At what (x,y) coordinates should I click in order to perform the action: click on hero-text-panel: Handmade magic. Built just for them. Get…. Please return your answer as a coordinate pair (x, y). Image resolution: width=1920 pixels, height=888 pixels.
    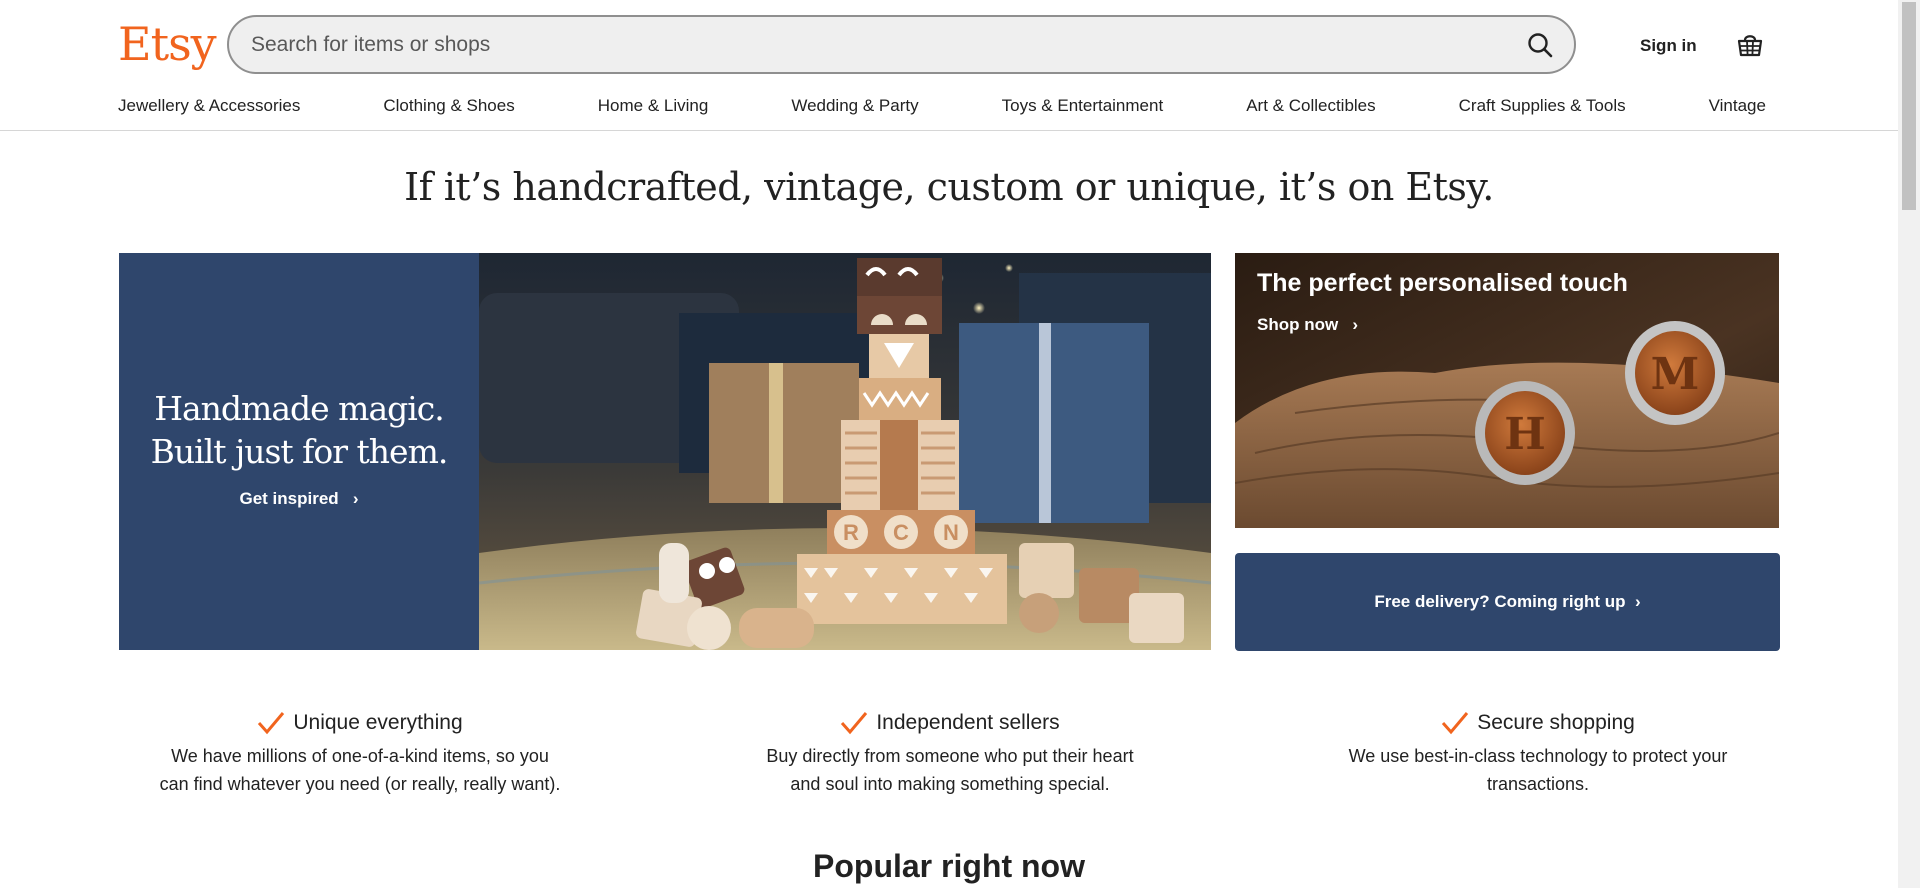
    Looking at the image, I should click on (299, 451).